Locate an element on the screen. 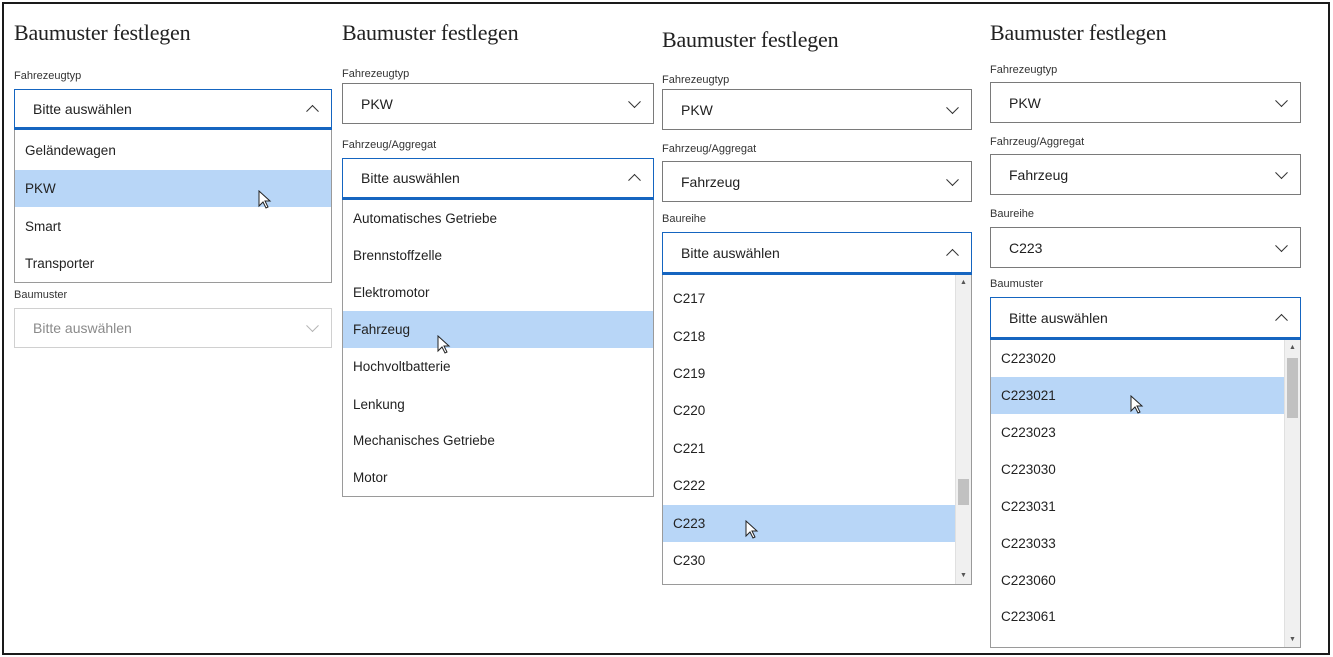  option-c223023: C223023 is located at coordinates (1137, 432).